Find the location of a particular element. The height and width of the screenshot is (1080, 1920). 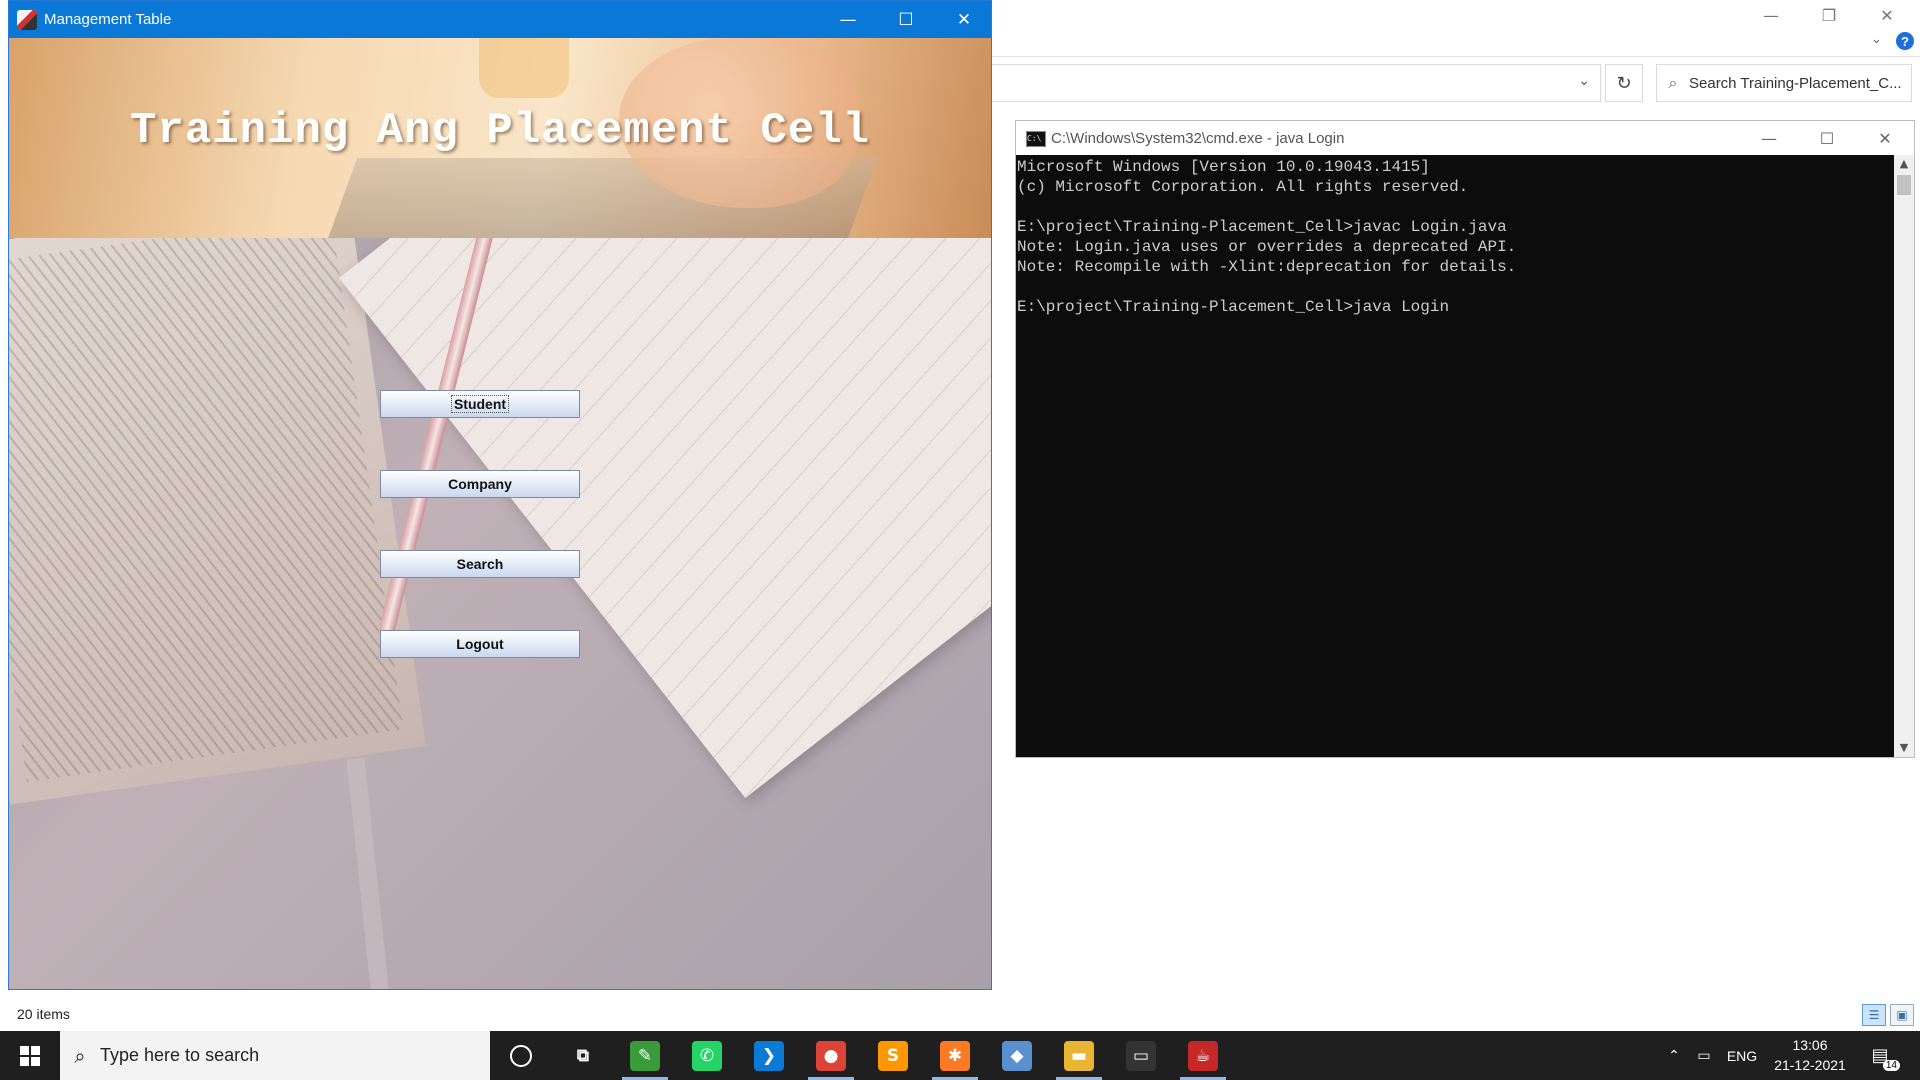

cmd-close-button: ✕ is located at coordinates (1885, 138).